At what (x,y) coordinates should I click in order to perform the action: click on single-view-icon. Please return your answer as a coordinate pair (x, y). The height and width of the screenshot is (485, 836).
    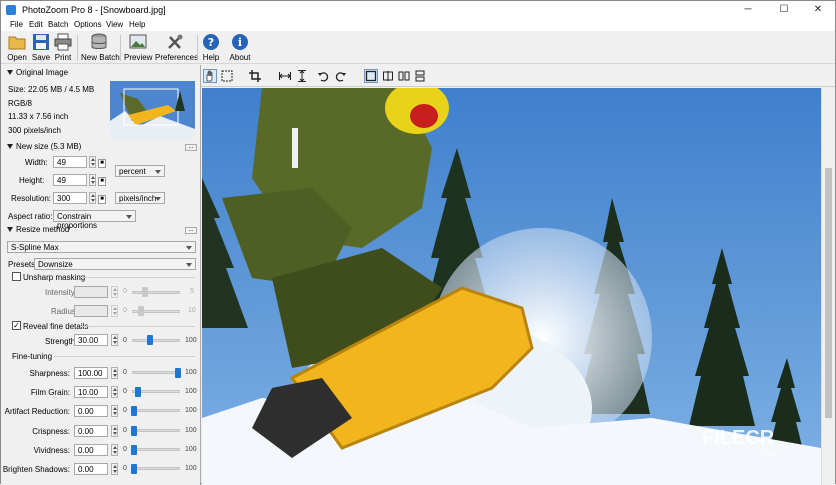
    Looking at the image, I should click on (371, 76).